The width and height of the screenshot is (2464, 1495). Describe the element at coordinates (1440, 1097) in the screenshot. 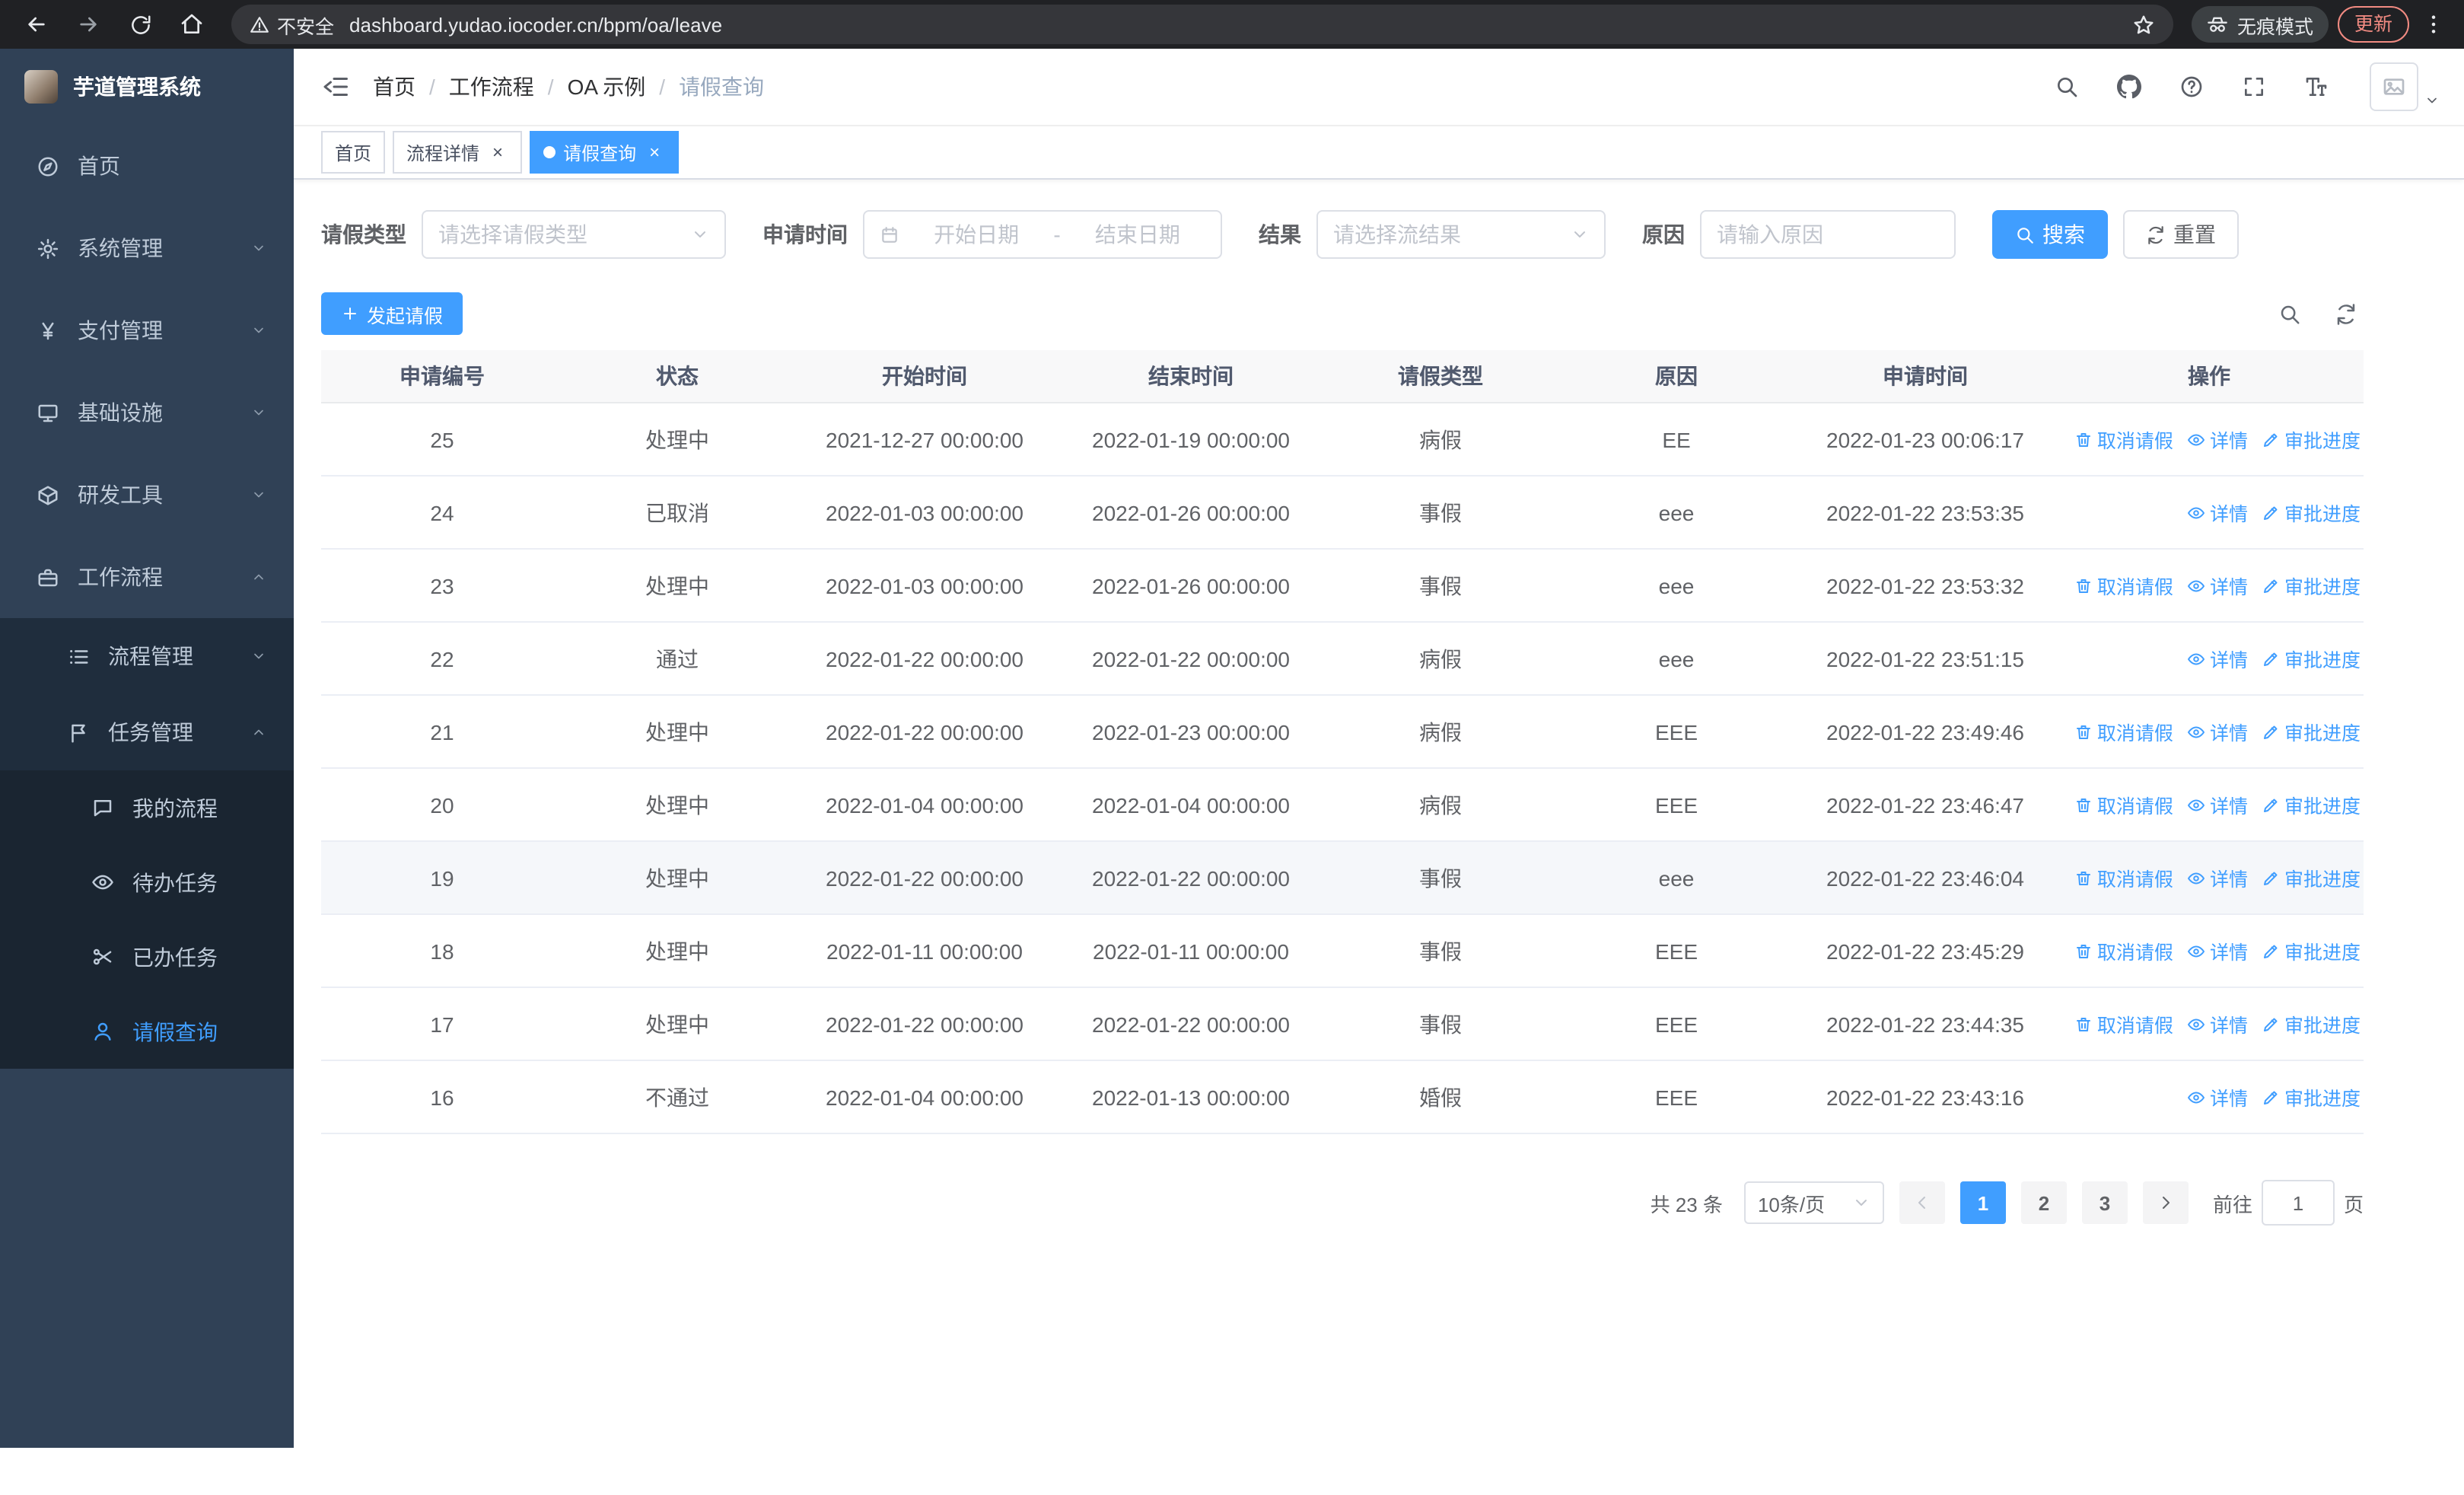

I see `cell-leave-type: 婚假` at that location.